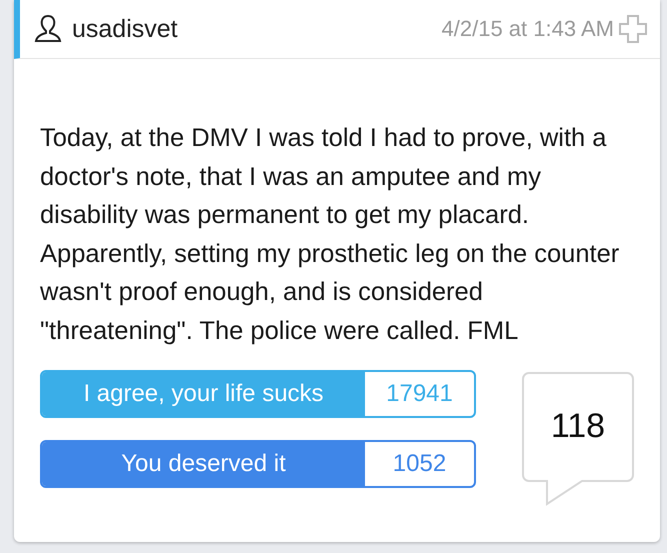  Describe the element at coordinates (125, 29) in the screenshot. I see `author-name: usadisvet` at that location.